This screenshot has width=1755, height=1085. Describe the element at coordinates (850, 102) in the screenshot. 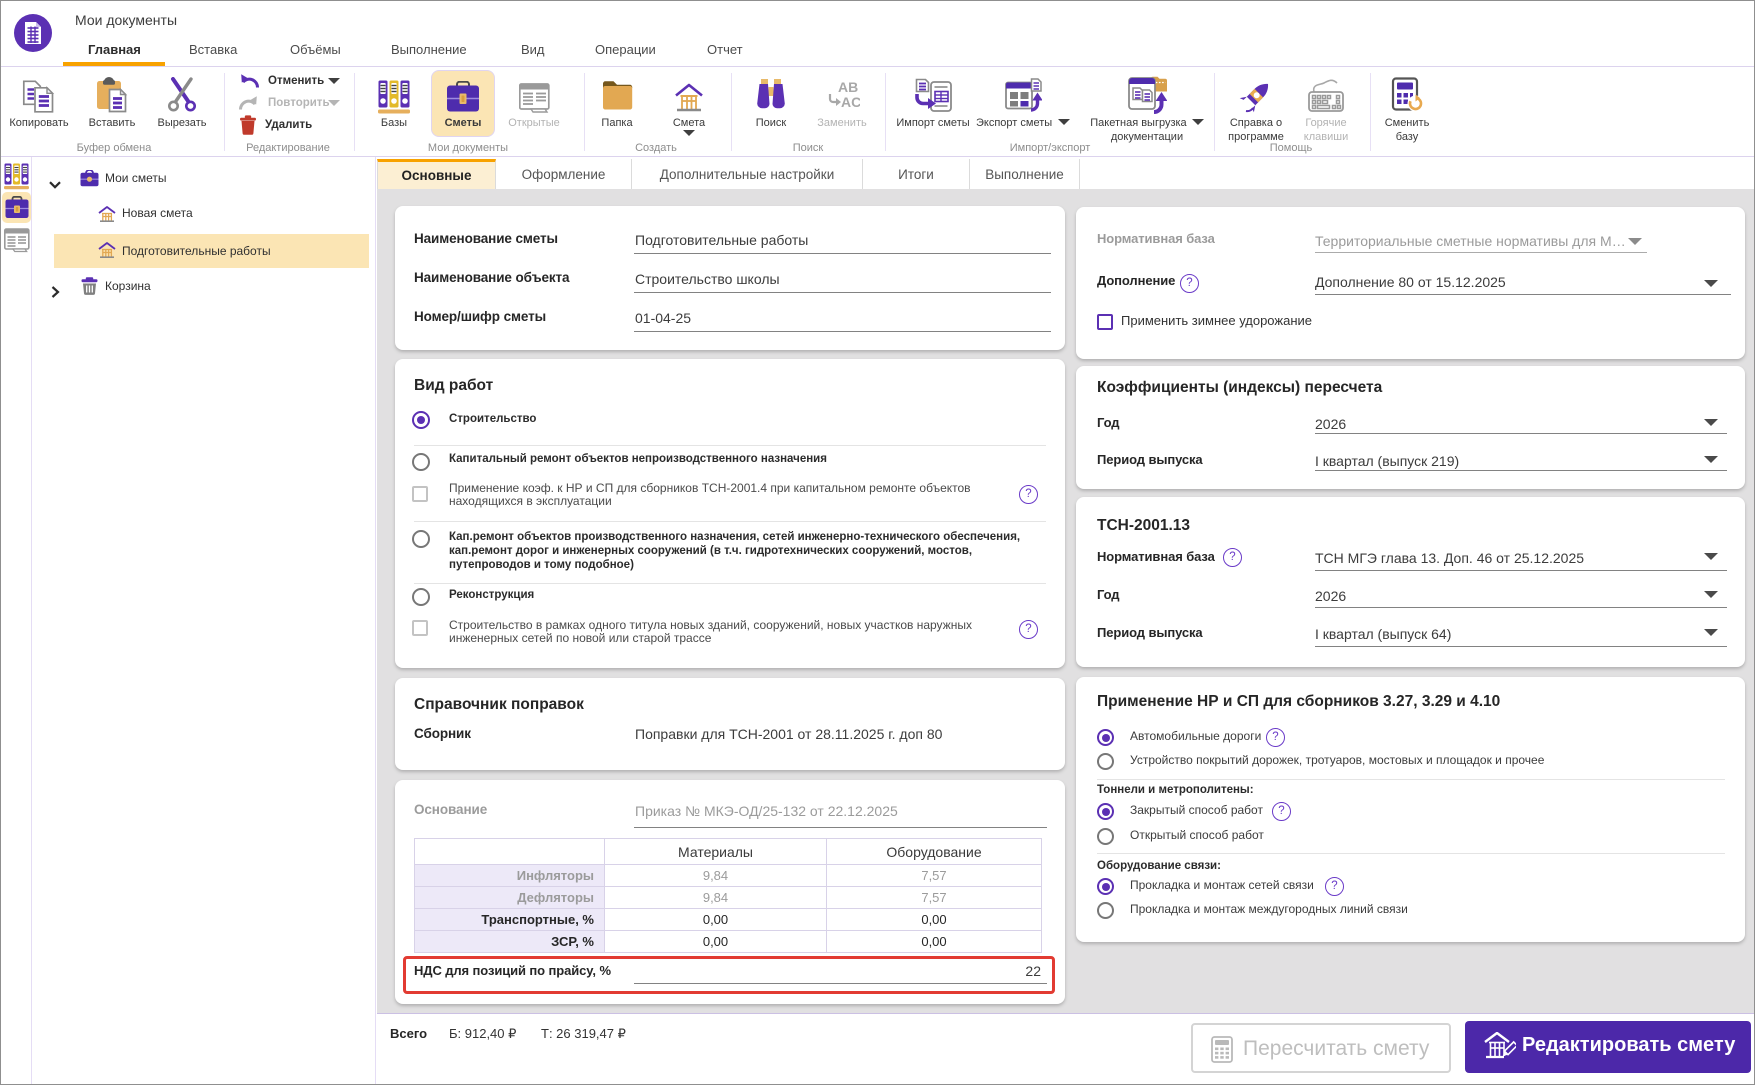

I see `svg-text: AC` at that location.